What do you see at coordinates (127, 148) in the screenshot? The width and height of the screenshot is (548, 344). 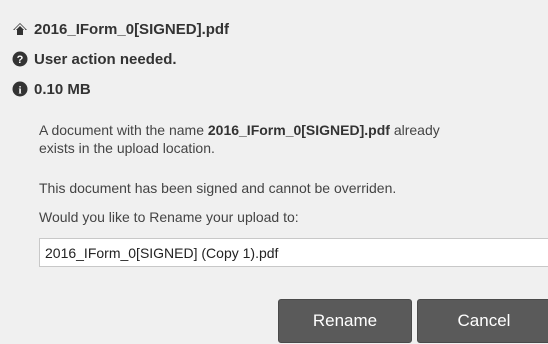 I see `conflict-message-line1-cont: exists in the upload location.` at bounding box center [127, 148].